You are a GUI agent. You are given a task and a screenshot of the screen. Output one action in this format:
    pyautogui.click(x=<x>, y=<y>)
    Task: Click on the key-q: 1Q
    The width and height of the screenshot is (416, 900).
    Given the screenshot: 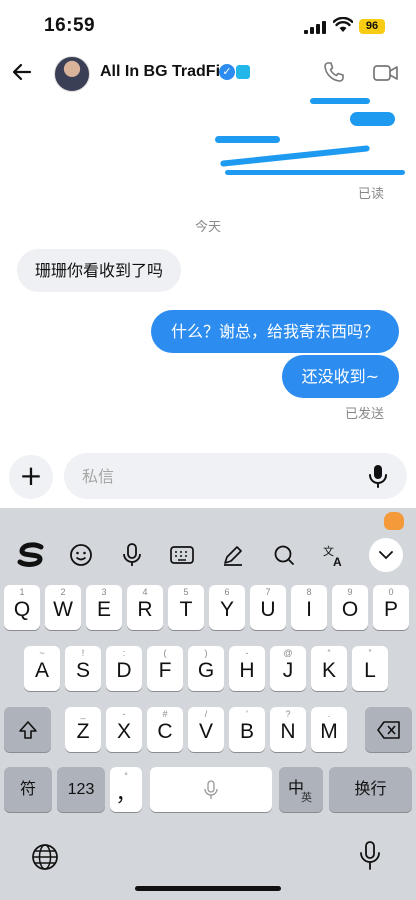 What is the action you would take?
    pyautogui.click(x=22, y=607)
    